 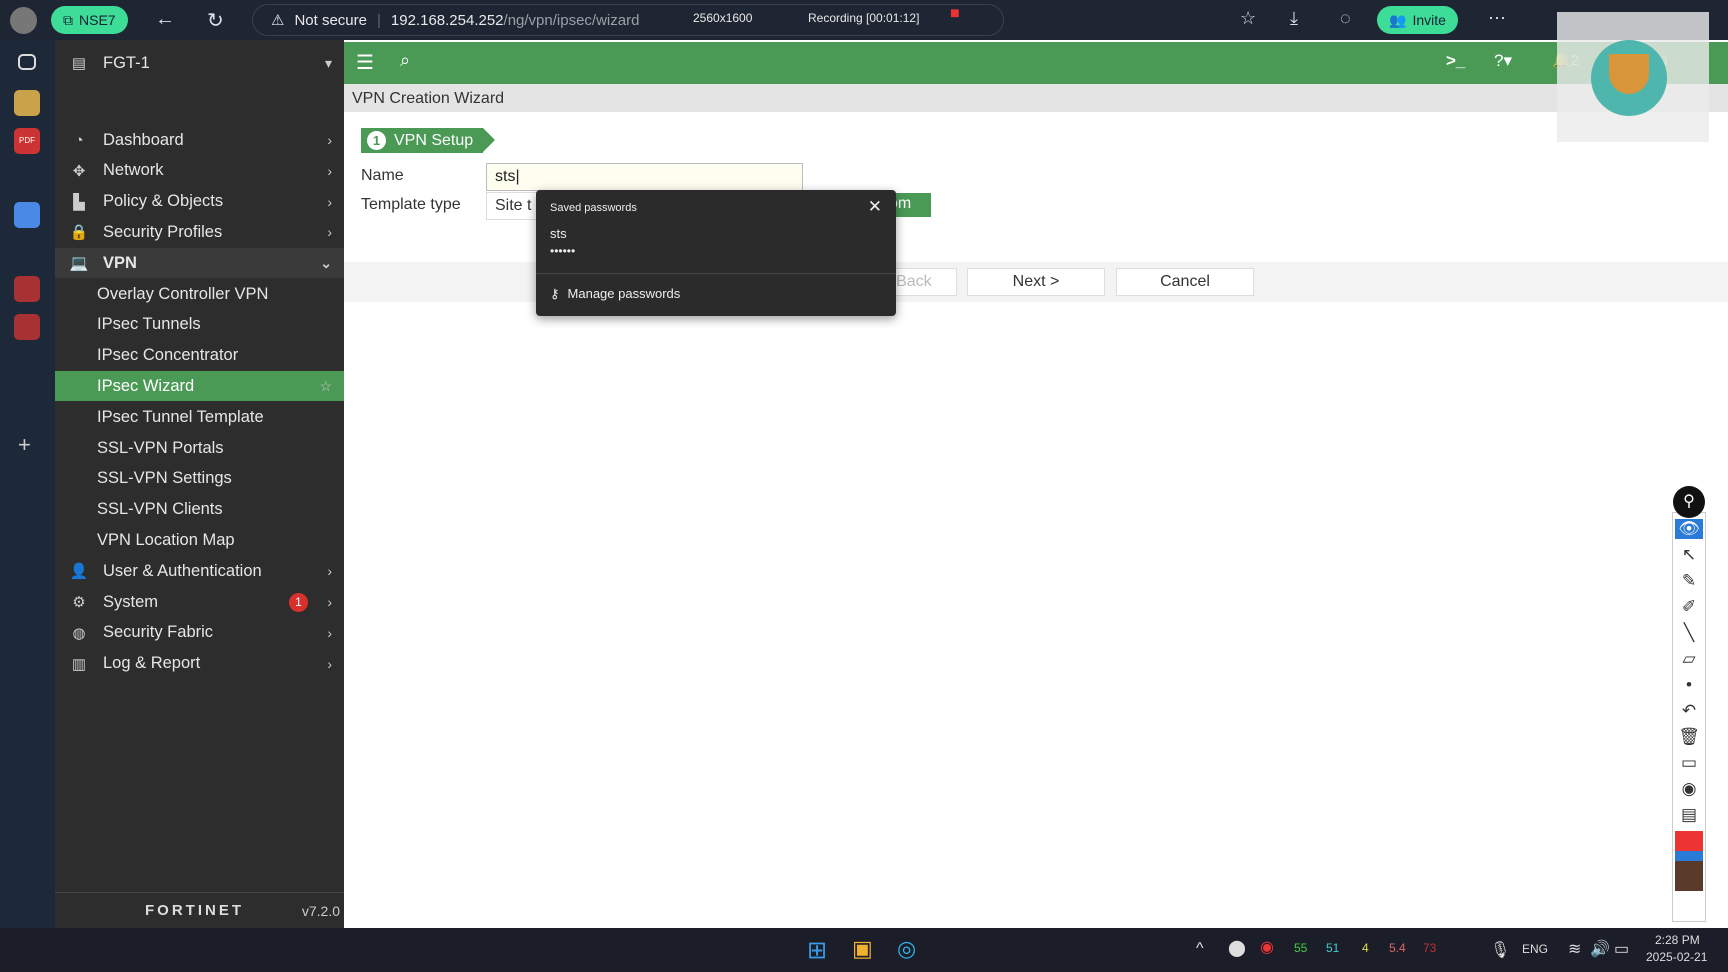 I want to click on stop-recording-icon: ■, so click(x=955, y=14).